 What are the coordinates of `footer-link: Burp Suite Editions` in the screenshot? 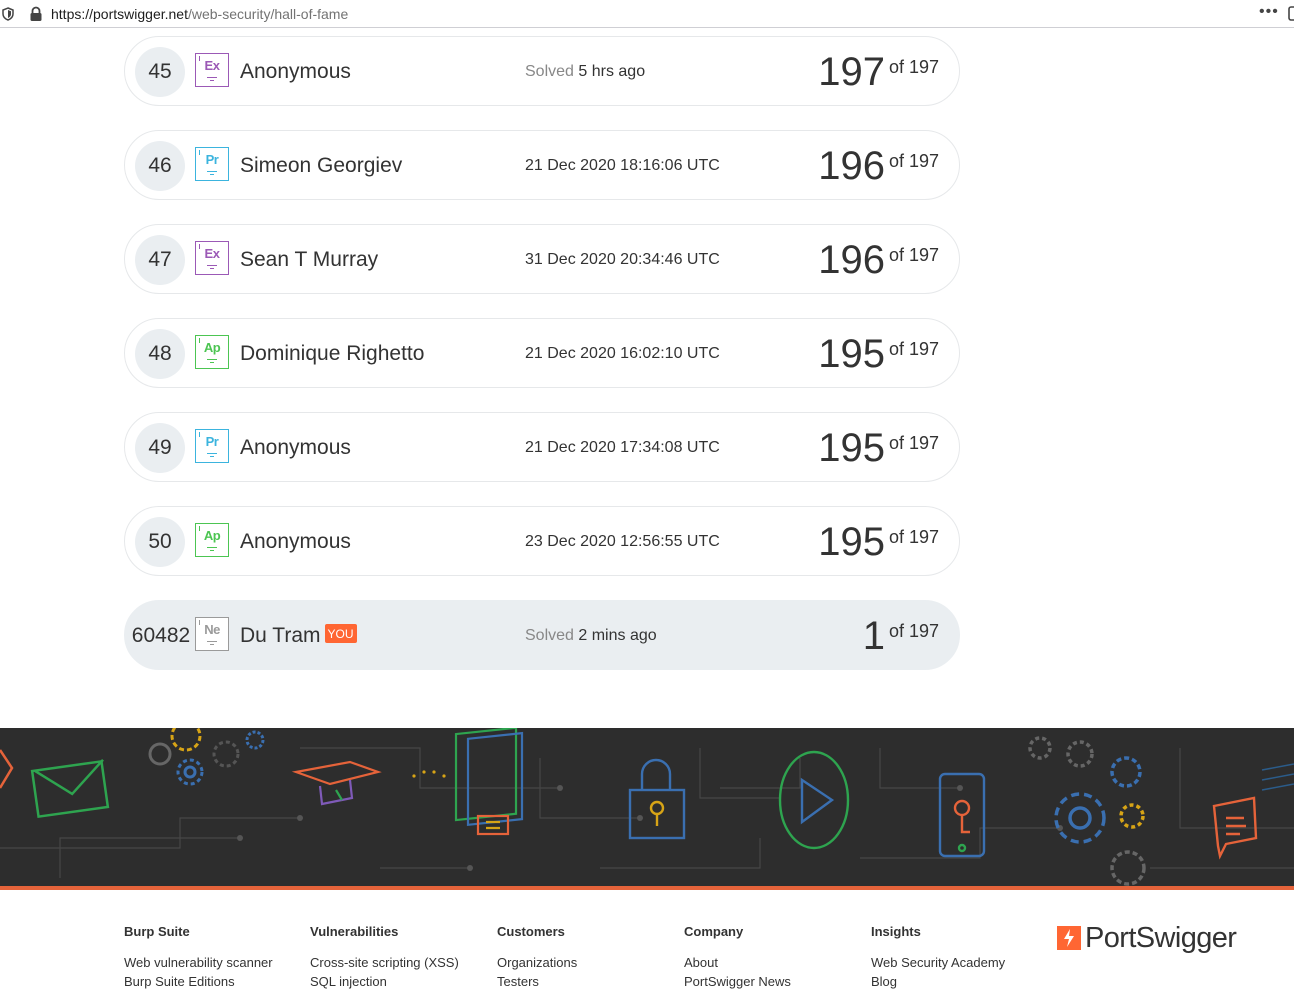 It's located at (198, 981).